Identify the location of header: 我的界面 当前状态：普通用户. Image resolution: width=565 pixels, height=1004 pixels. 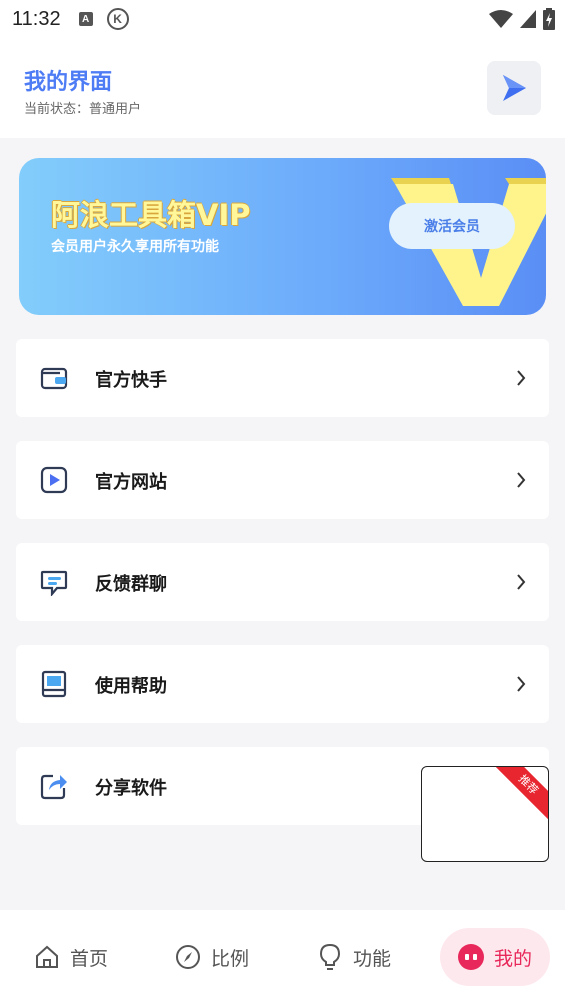
(282, 88).